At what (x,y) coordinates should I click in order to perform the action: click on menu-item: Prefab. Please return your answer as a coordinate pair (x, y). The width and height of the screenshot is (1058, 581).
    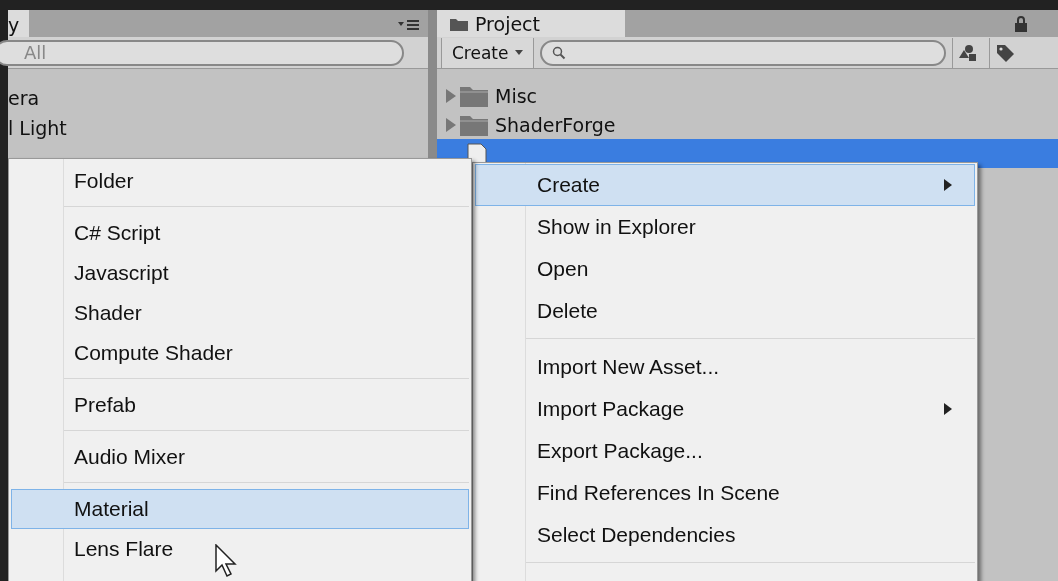
    Looking at the image, I should click on (240, 405).